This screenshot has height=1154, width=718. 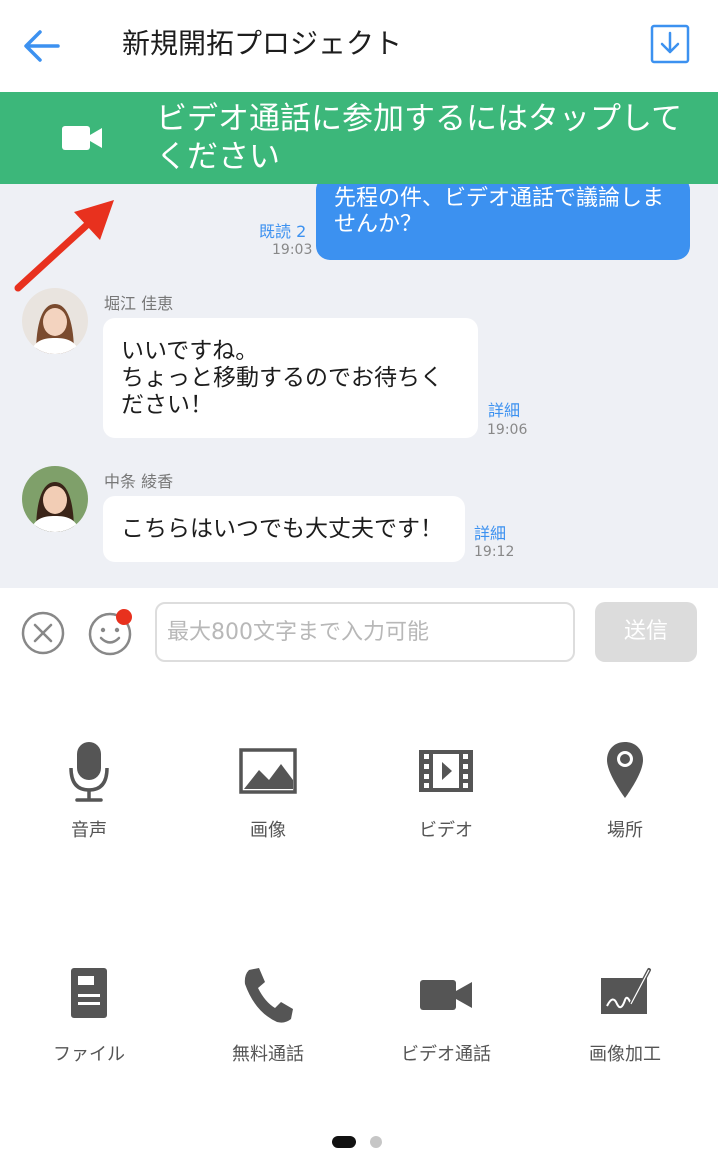 I want to click on location-pin-icon, so click(x=625, y=770).